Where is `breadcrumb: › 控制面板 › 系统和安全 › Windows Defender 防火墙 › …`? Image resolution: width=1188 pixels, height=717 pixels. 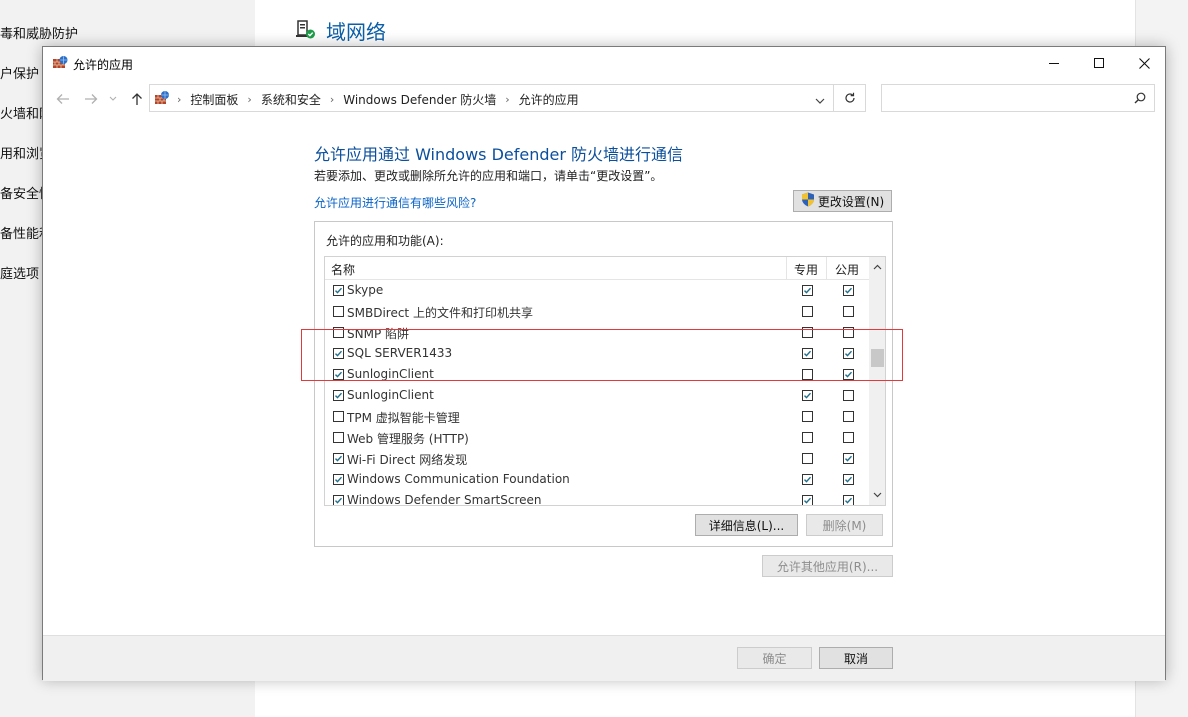 breadcrumb: › 控制面板 › 系统和安全 › Windows Defender 防火墙 › … is located at coordinates (378, 99).